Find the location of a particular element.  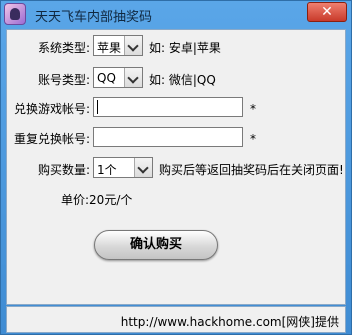

account-type-label: 账号类型: is located at coordinates (64, 80).